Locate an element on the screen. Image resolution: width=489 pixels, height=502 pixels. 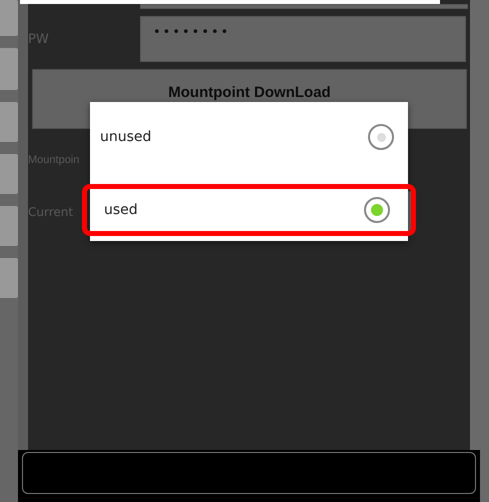
option-label: unused is located at coordinates (126, 137).